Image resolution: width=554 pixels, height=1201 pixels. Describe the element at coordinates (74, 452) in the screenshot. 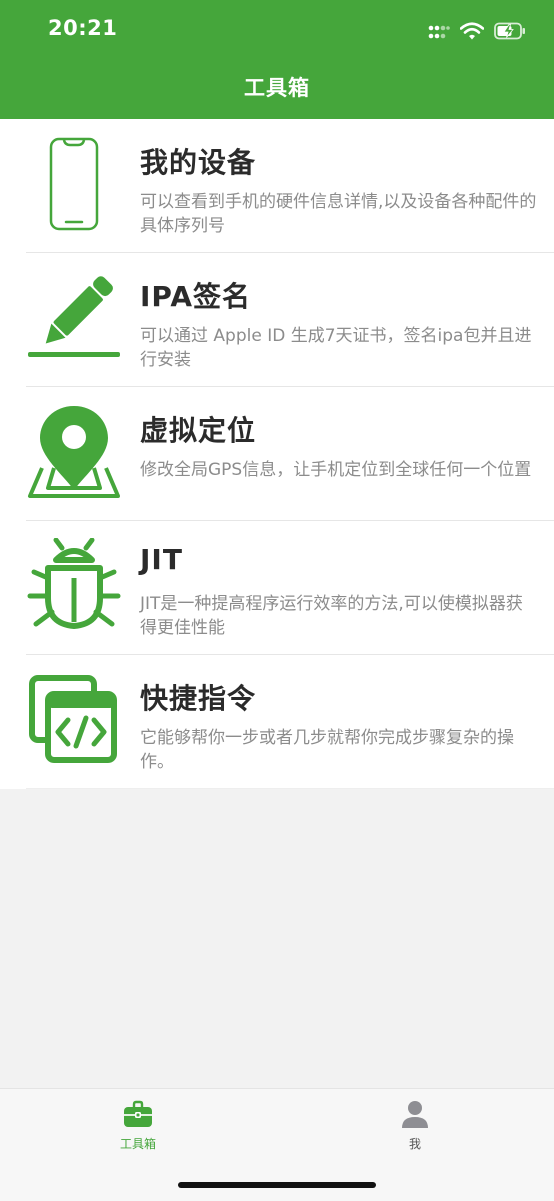

I see `map-pin-icon` at that location.